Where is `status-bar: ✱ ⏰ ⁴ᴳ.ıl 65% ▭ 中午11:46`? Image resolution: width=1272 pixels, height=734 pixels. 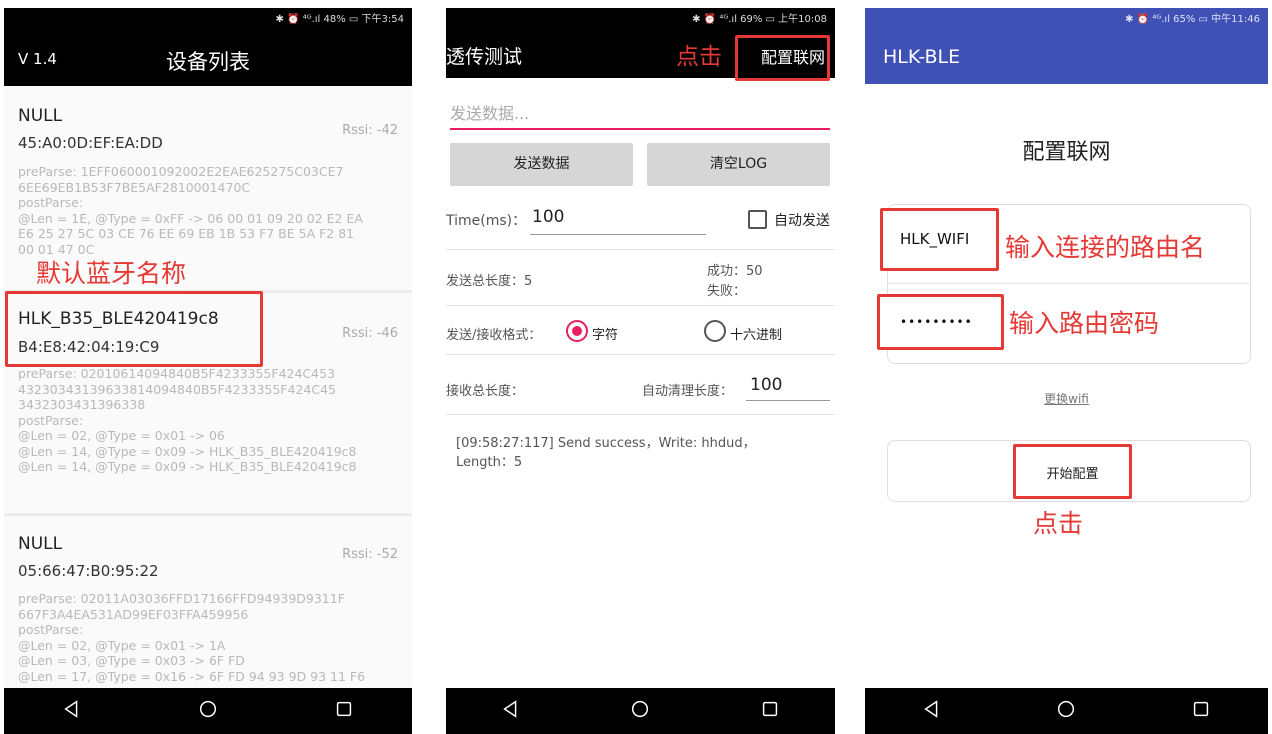
status-bar: ✱ ⏰ ⁴ᴳ.ıl 65% ▭ 中午11:46 is located at coordinates (1066, 20).